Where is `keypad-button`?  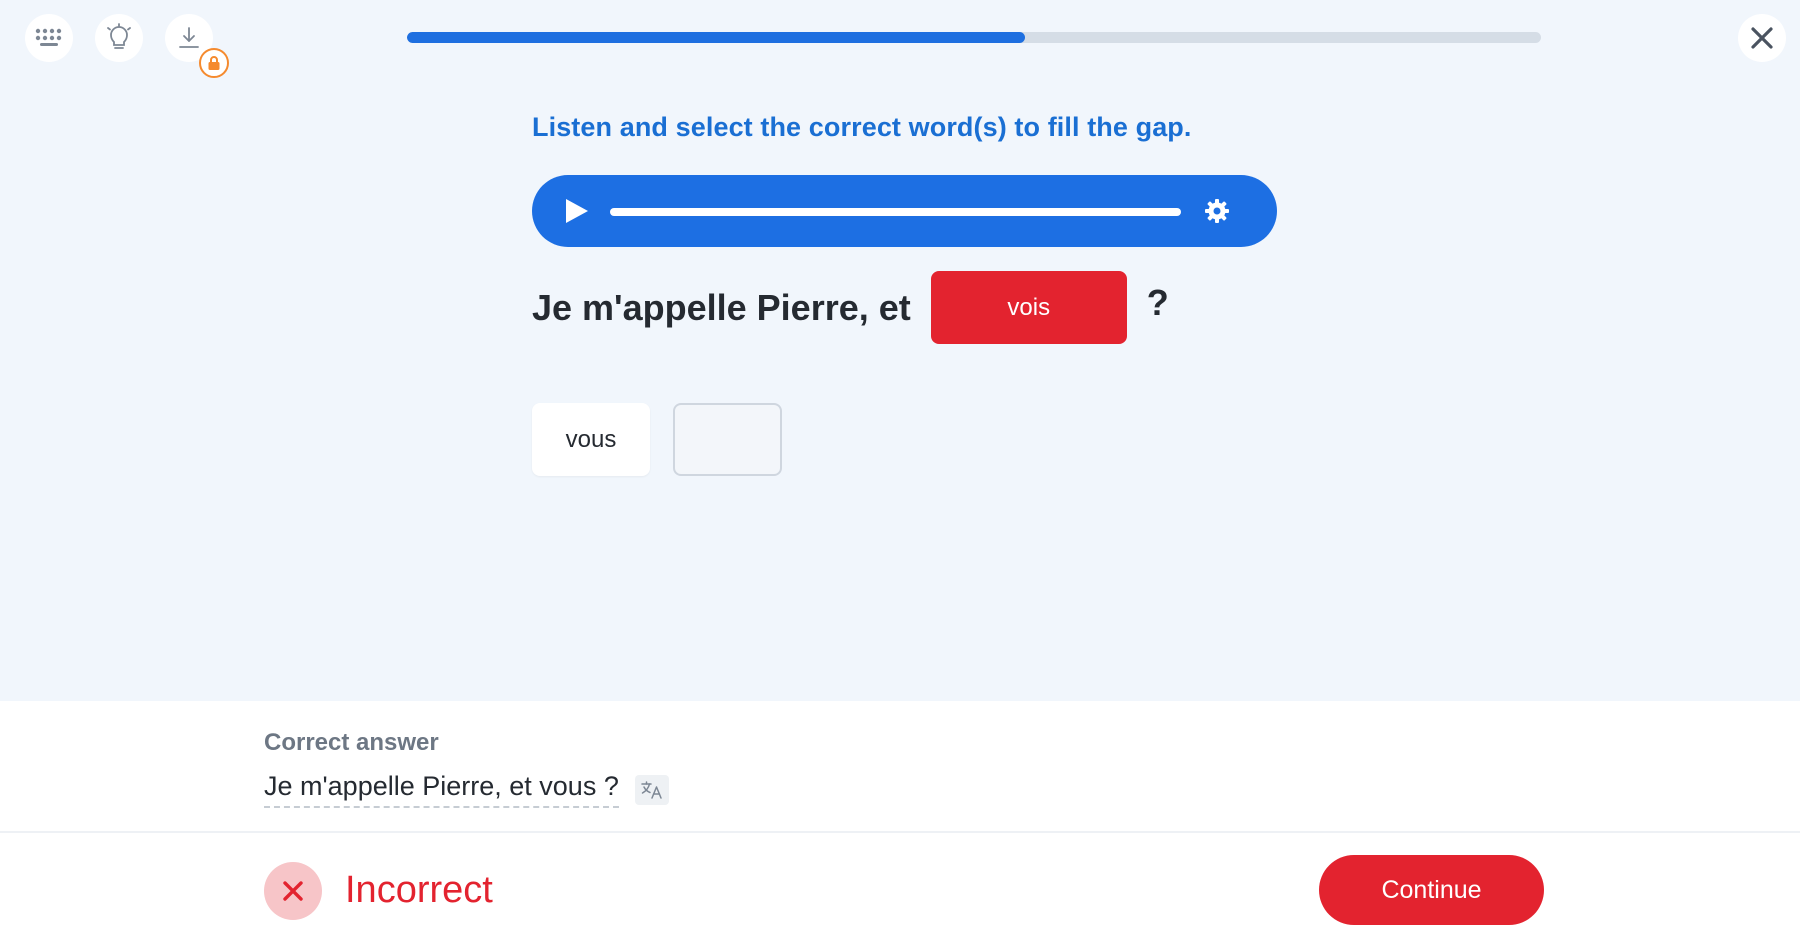
keypad-button is located at coordinates (49, 38).